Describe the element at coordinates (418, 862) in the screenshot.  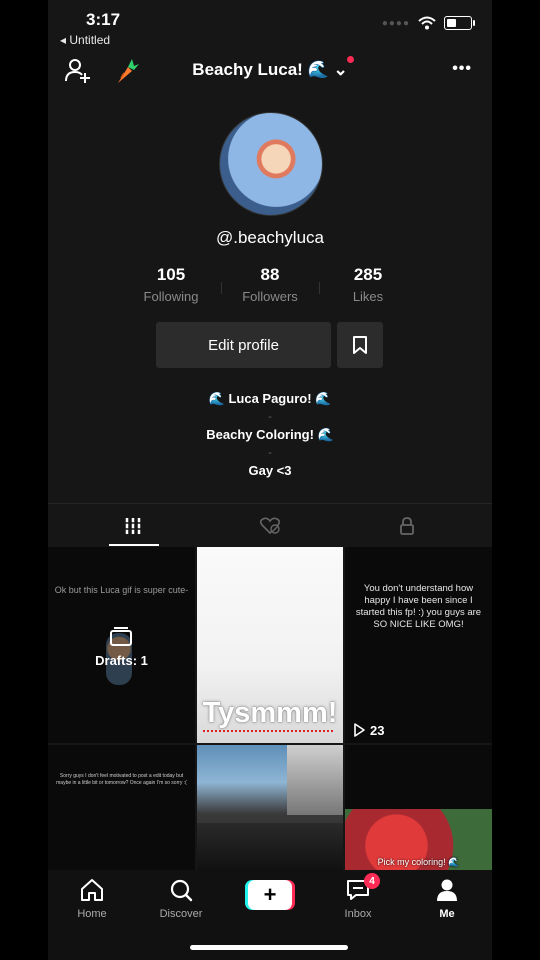
I see `tile-caption: Pick my coloring! 🌊` at that location.